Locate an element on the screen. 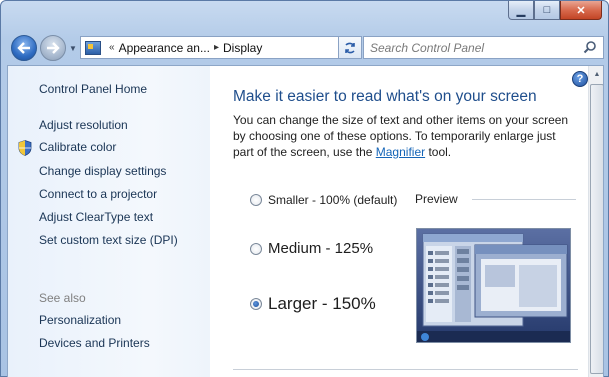  control-panel-icon is located at coordinates (93, 47).